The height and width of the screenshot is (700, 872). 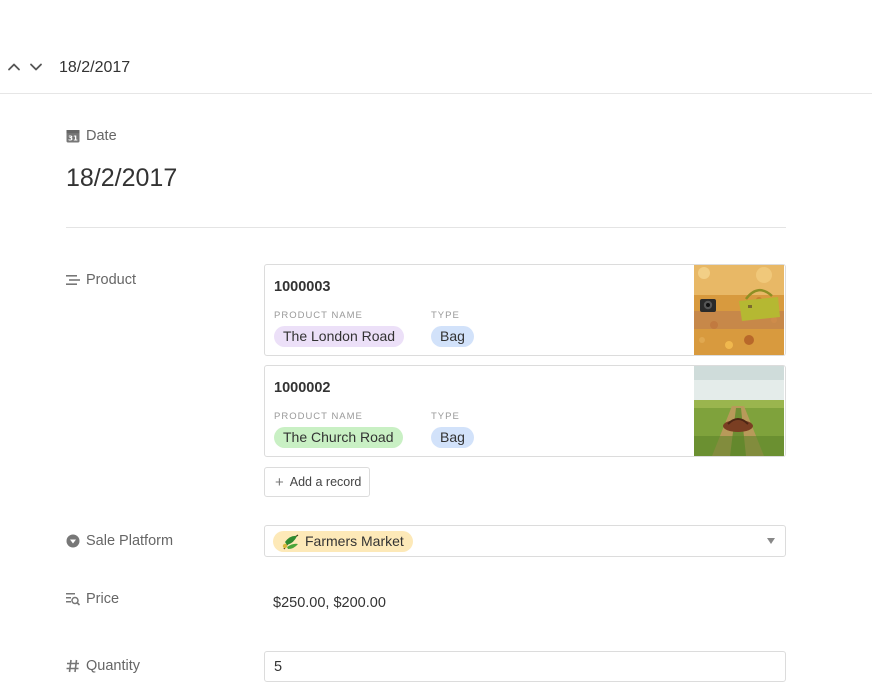 I want to click on record-id: 1000002, so click(x=302, y=388).